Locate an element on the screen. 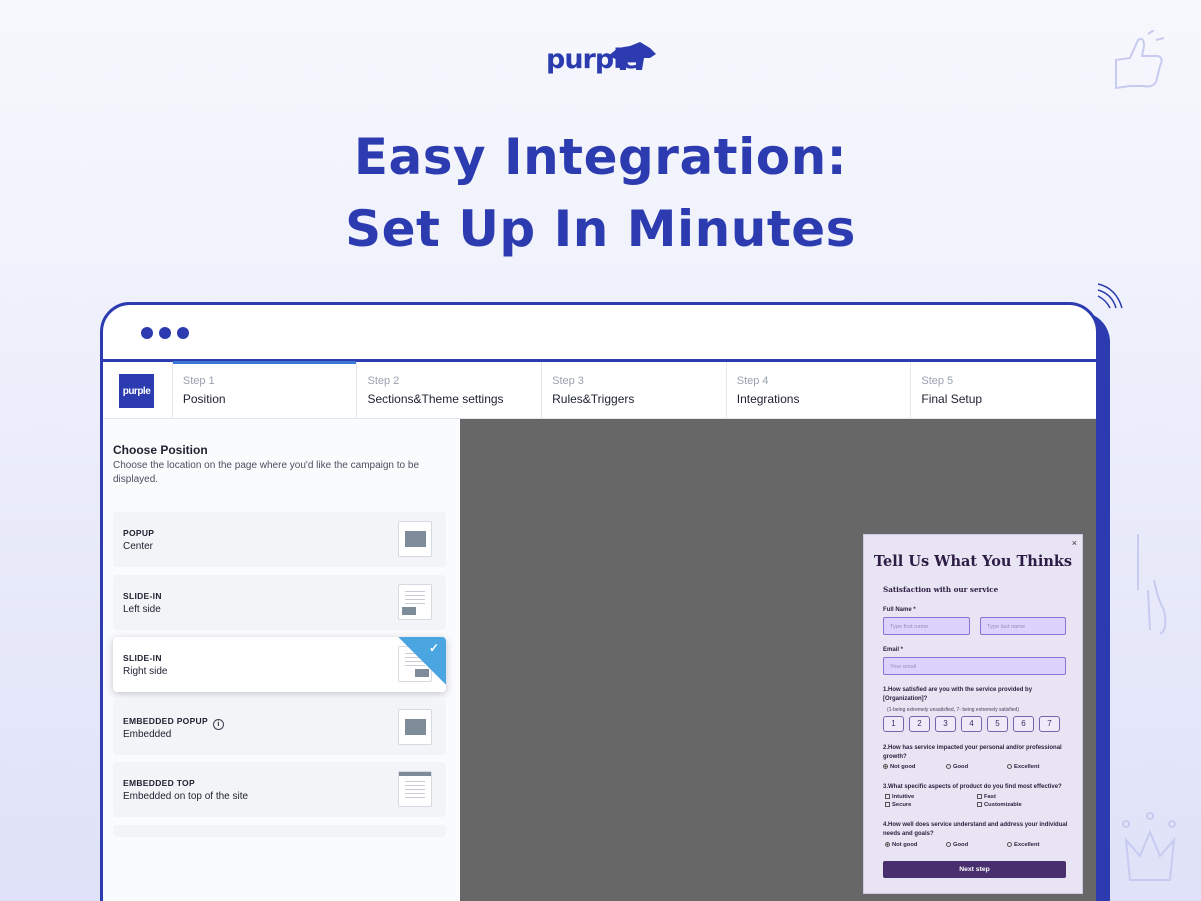  embedded-top-thumbnail-icon is located at coordinates (415, 789).